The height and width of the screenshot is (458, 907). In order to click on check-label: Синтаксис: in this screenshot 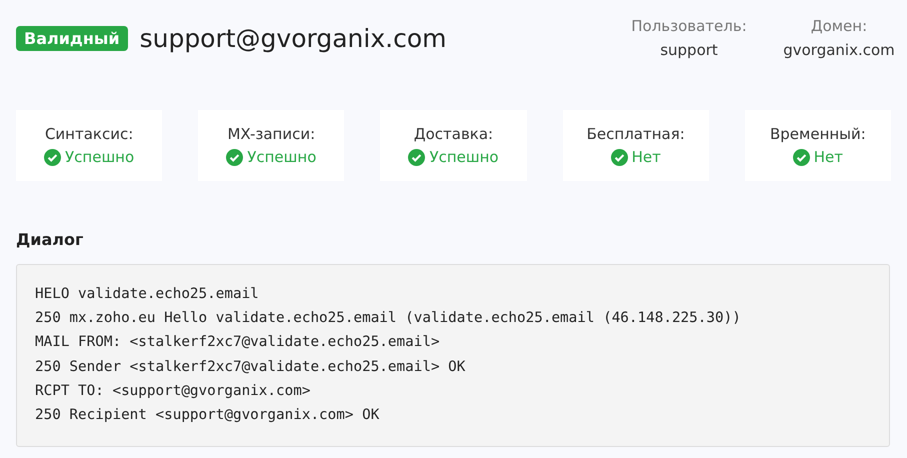, I will do `click(89, 134)`.